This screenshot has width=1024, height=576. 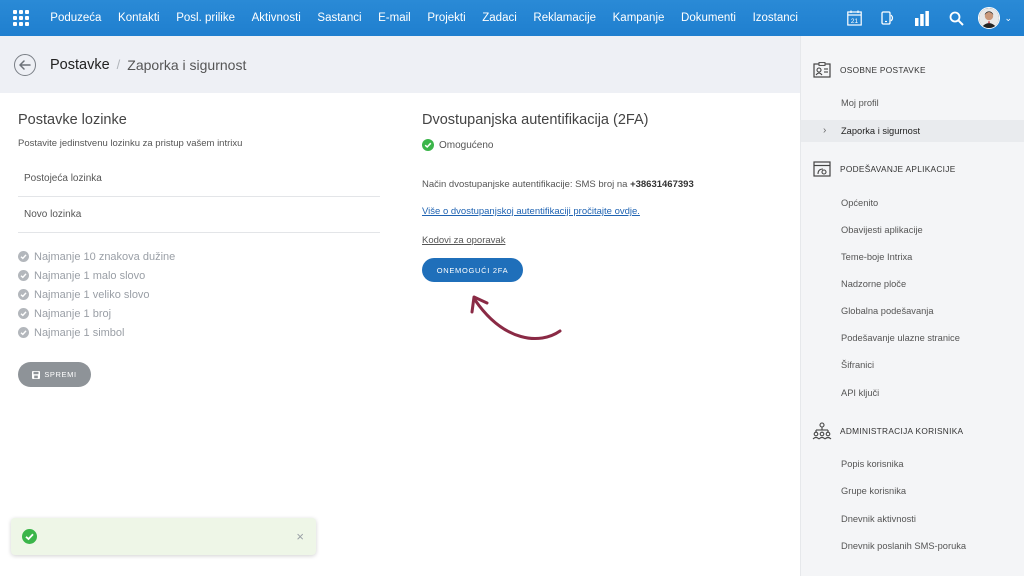 What do you see at coordinates (775, 18) in the screenshot?
I see `nav-item-izostanci: Izostanci` at bounding box center [775, 18].